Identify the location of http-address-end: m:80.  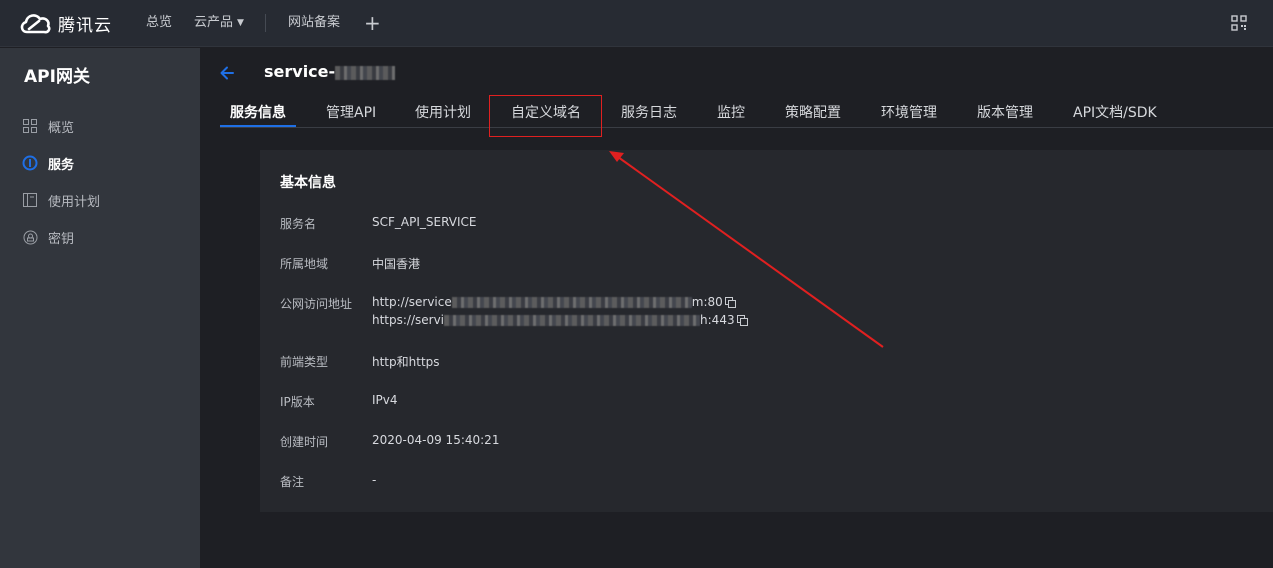
(707, 302).